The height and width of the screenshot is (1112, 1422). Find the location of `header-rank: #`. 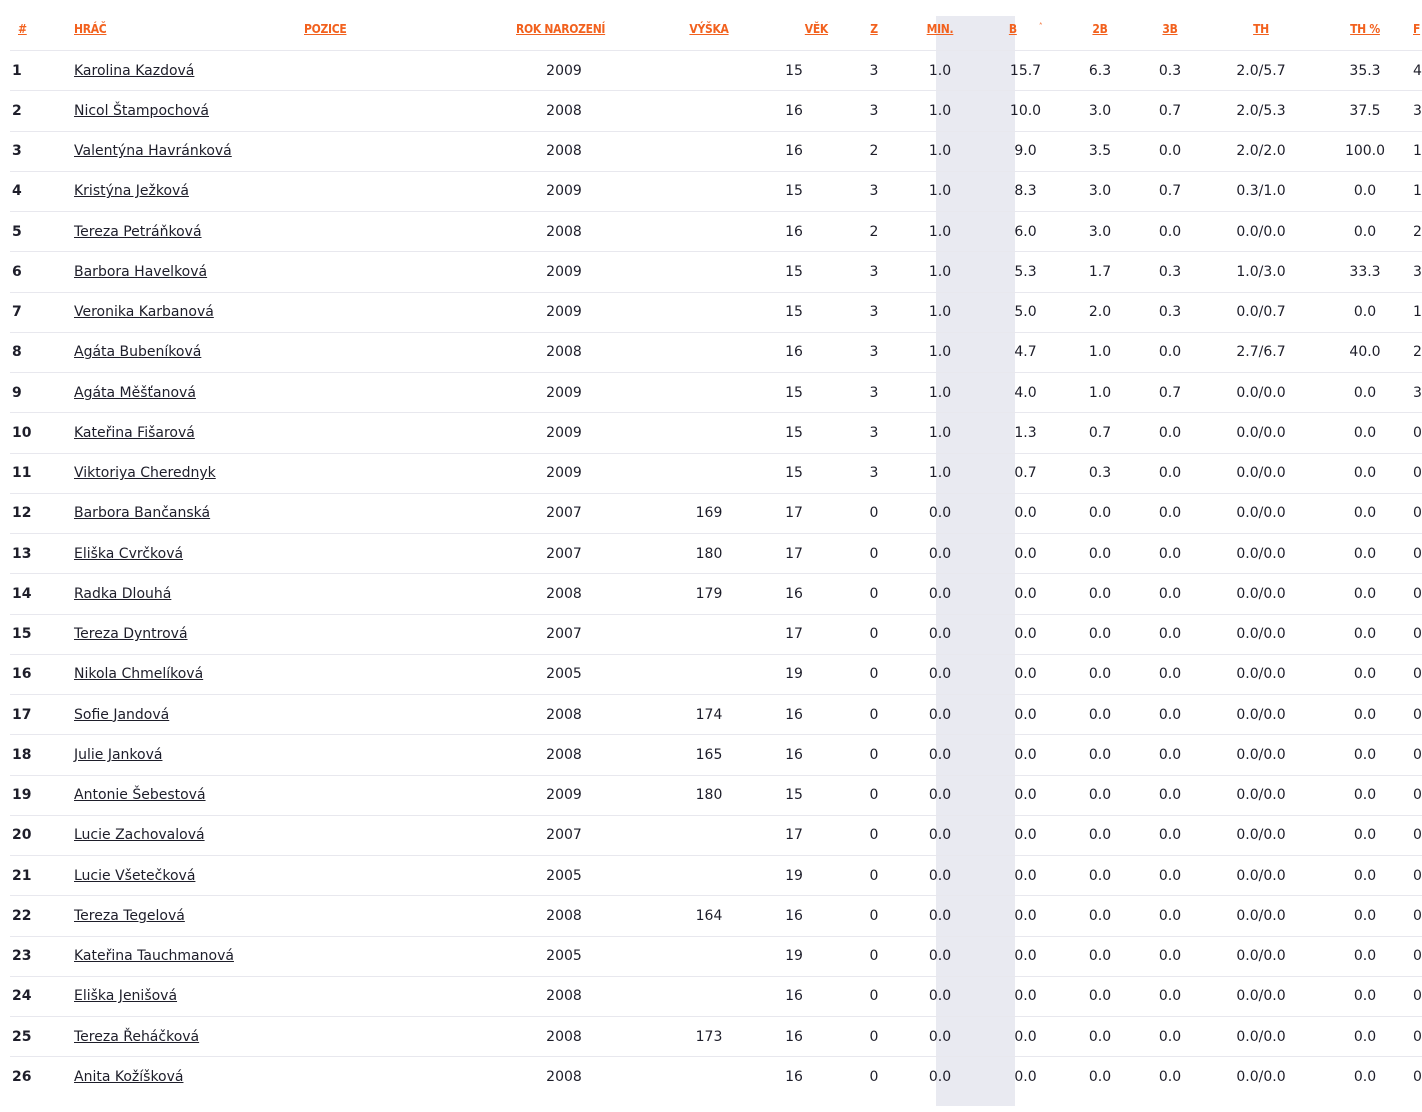

header-rank: # is located at coordinates (42, 29).